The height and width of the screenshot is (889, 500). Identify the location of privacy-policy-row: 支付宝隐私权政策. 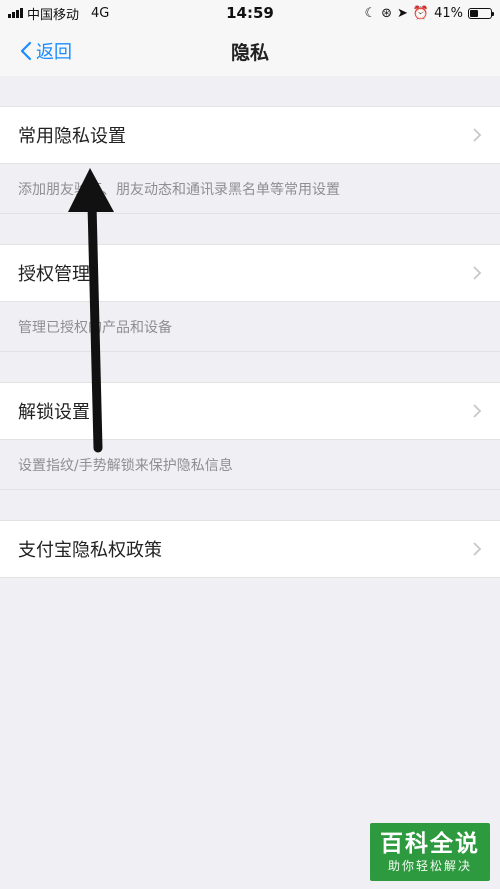
(250, 549).